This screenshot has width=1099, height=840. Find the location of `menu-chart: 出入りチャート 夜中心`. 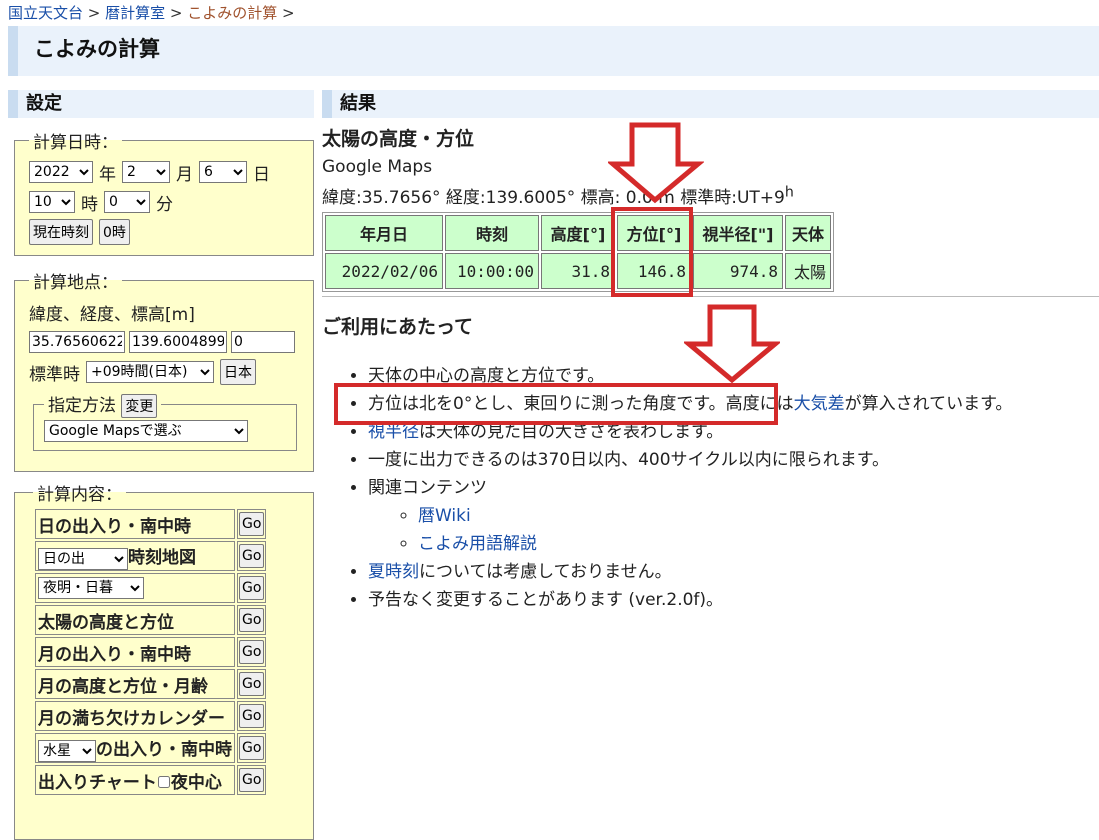

menu-chart: 出入りチャート 夜中心 is located at coordinates (135, 780).